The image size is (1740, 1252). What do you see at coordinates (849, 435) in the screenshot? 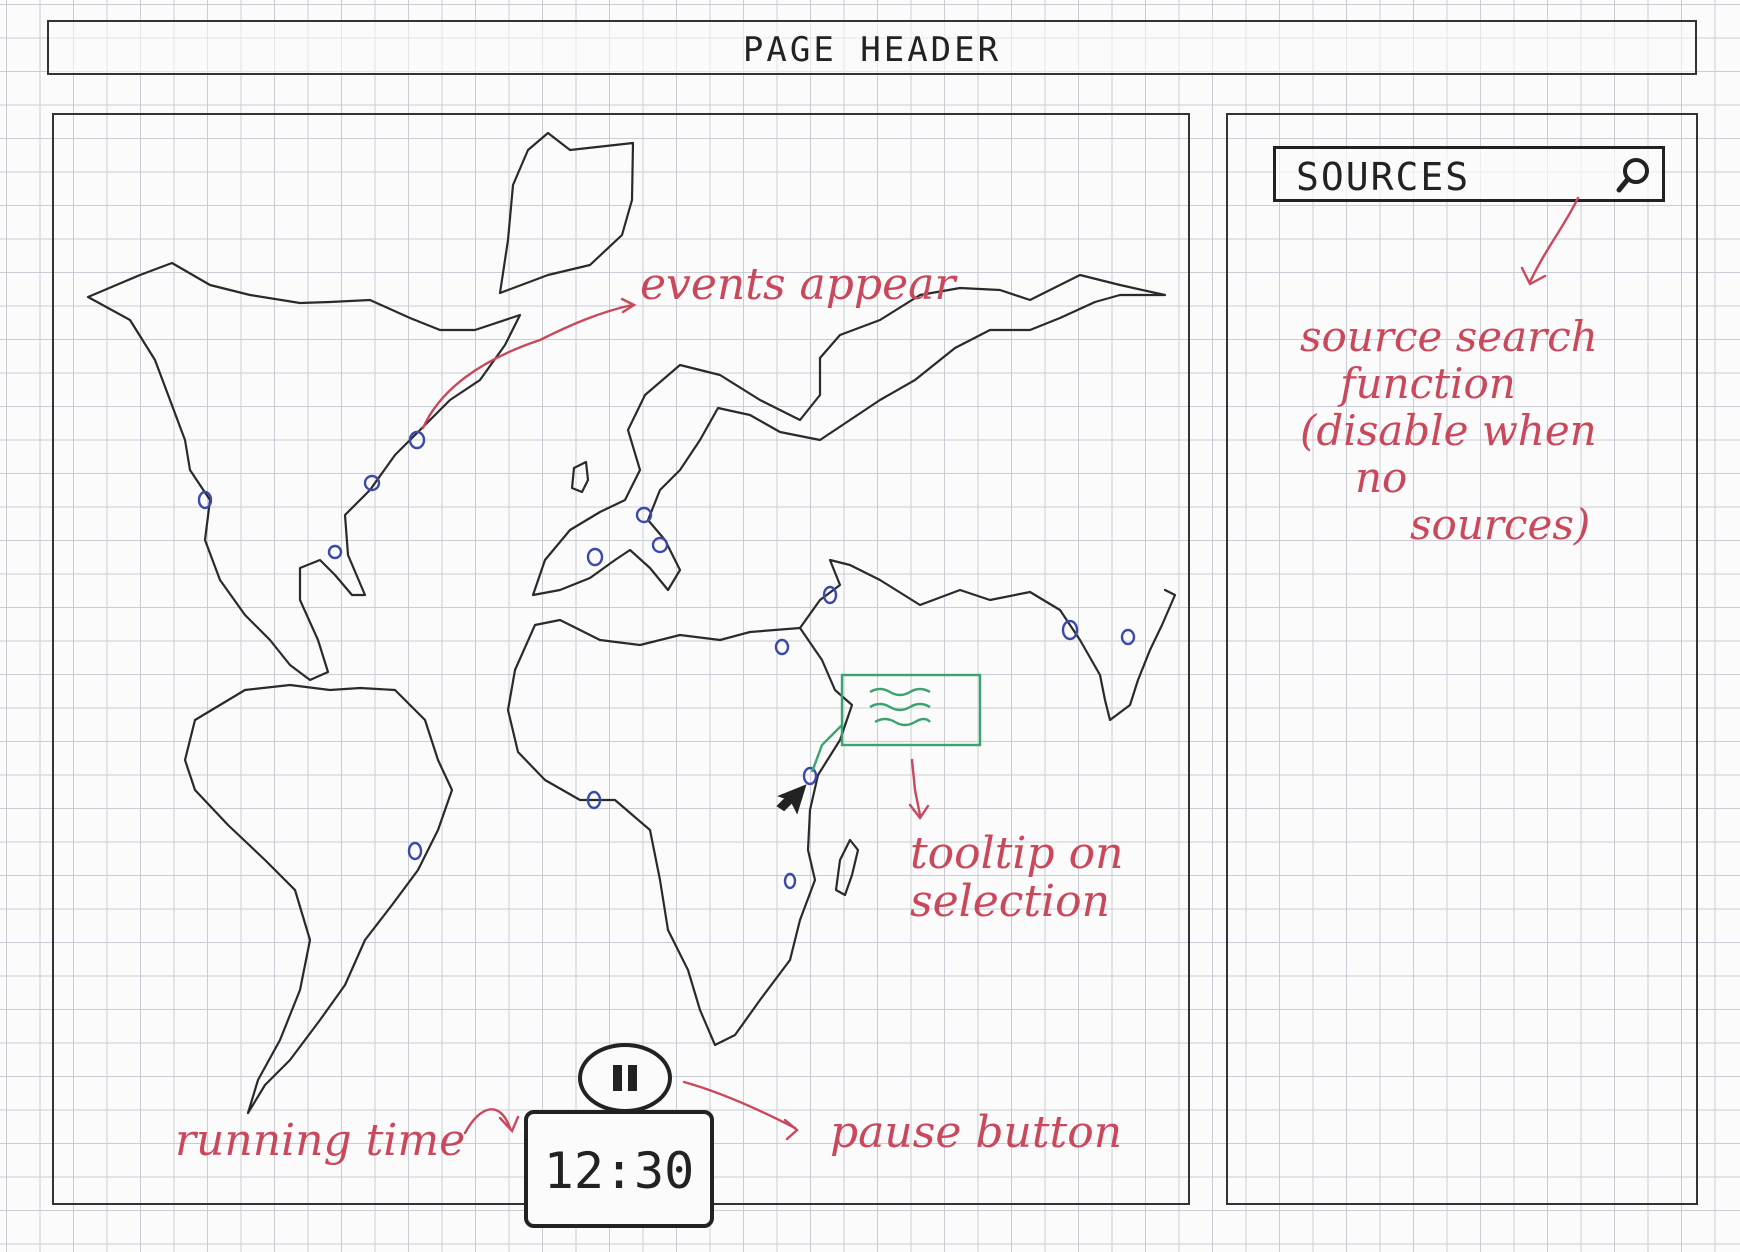
I see `europe-outline` at bounding box center [849, 435].